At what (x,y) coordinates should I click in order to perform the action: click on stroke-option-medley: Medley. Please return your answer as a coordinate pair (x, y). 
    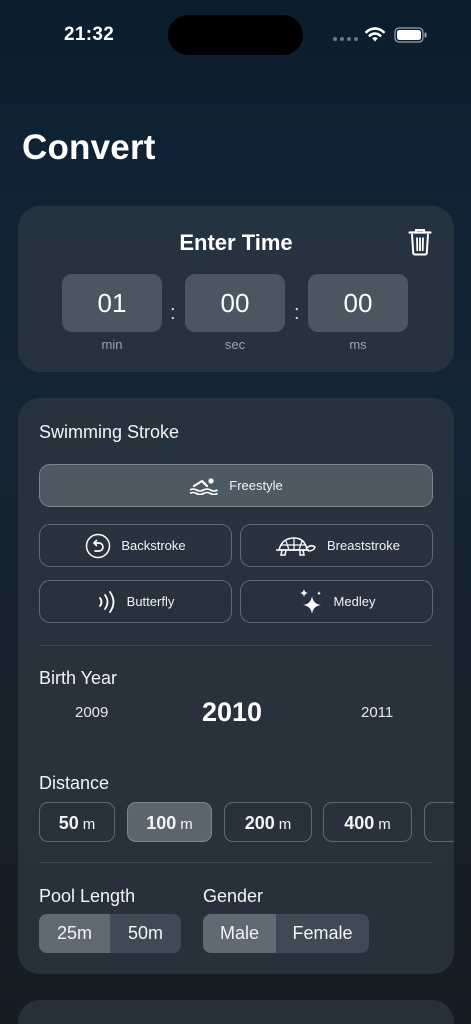
    Looking at the image, I should click on (336, 601).